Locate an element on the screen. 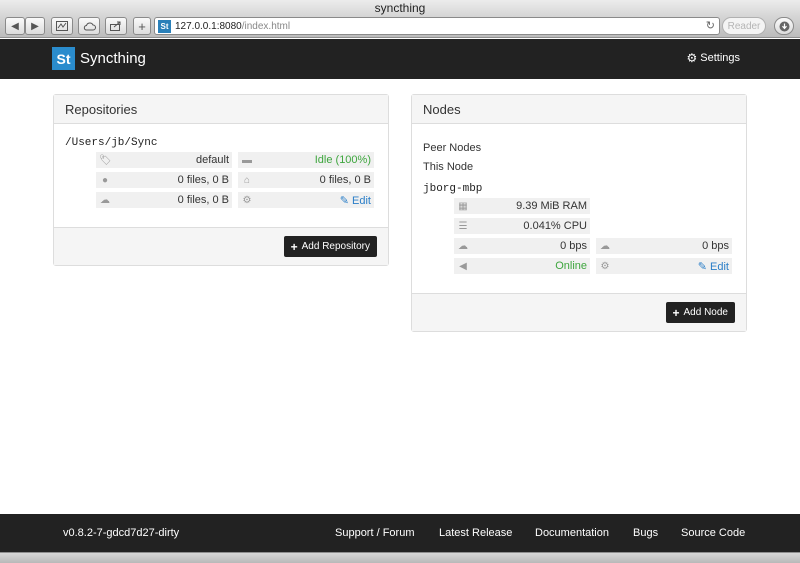 The height and width of the screenshot is (563, 800). repository-state: Idle (100%) is located at coordinates (342, 160).